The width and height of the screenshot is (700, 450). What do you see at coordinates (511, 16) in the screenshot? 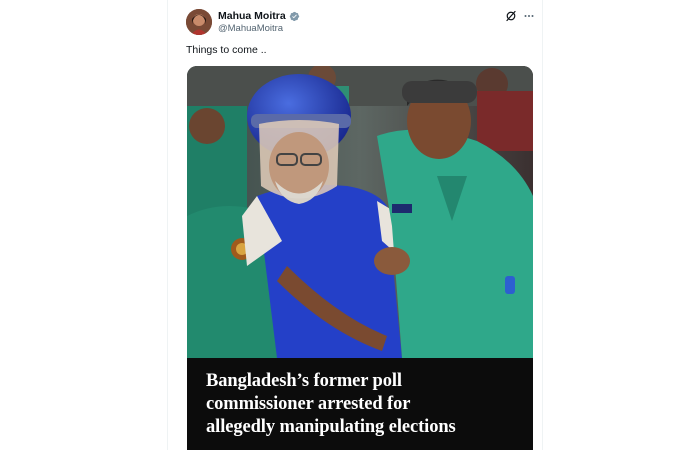
I see `grok-icon` at bounding box center [511, 16].